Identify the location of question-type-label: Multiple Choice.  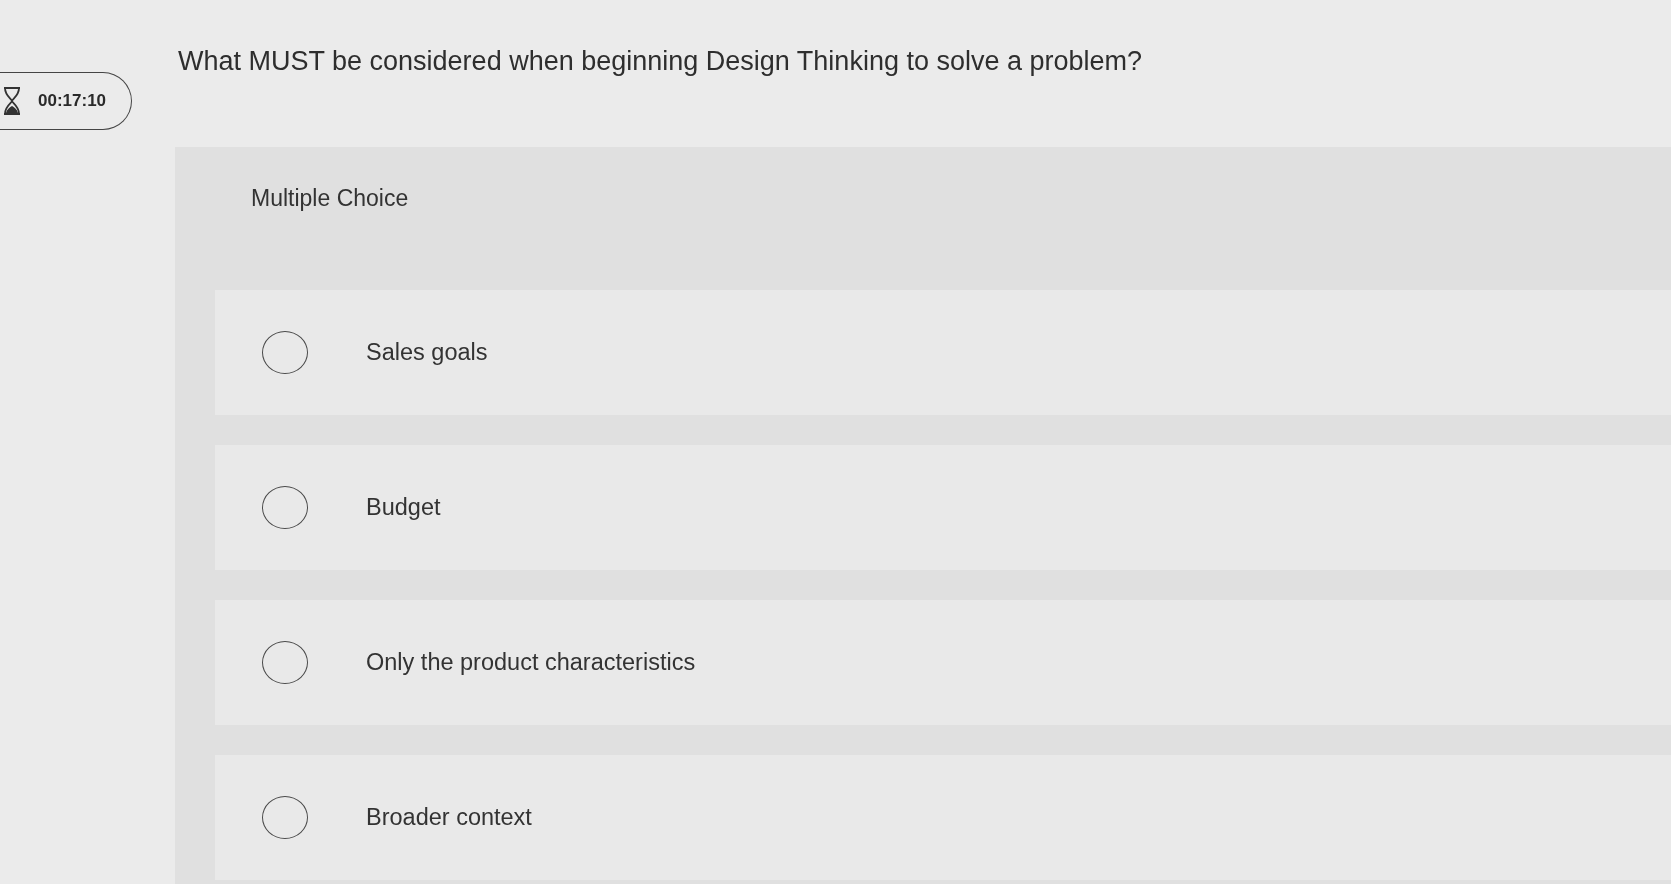
(330, 198).